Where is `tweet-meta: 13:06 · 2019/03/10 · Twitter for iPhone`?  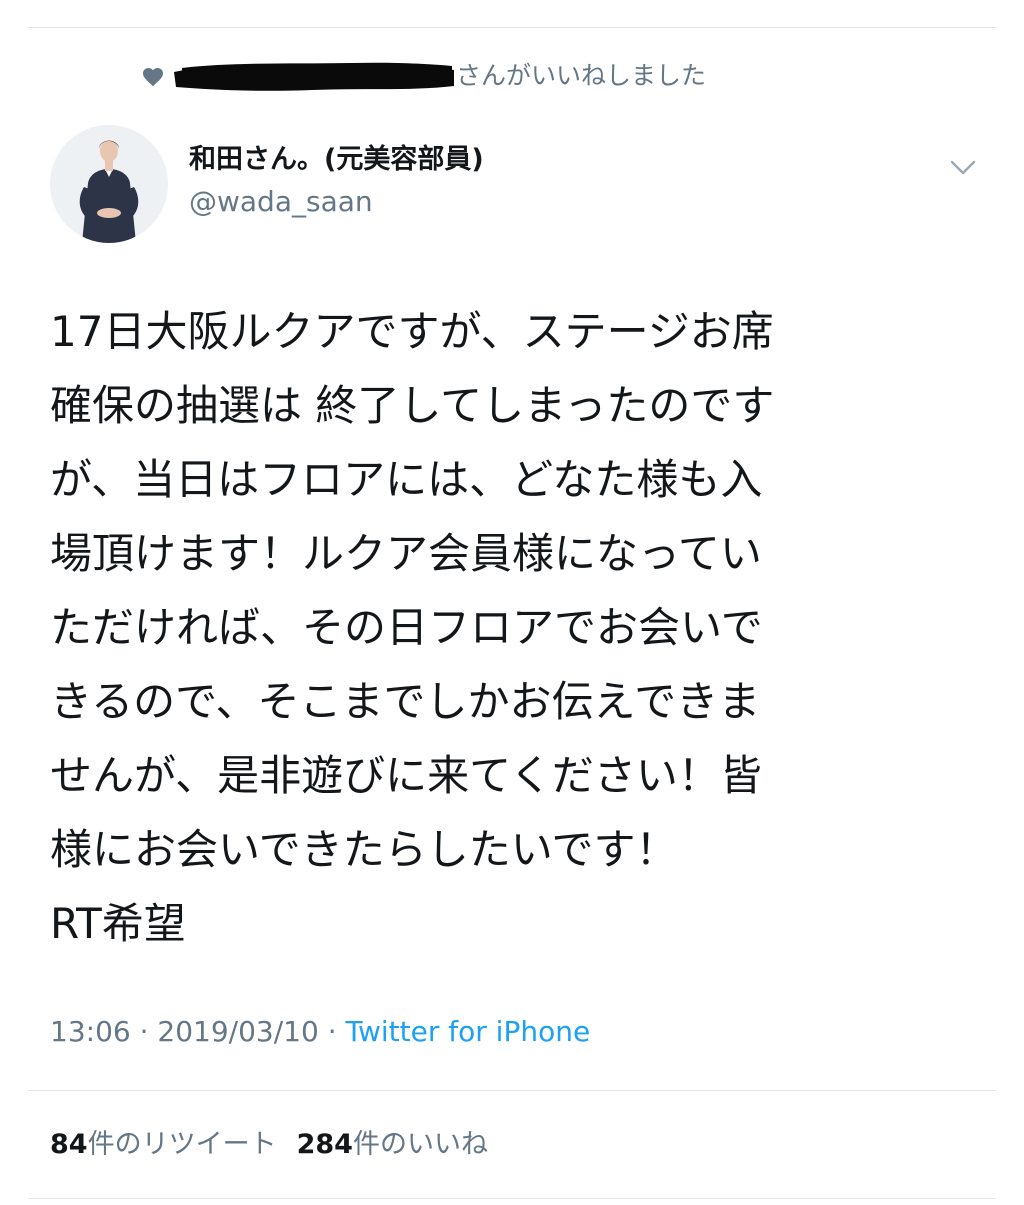 tweet-meta: 13:06 · 2019/03/10 · Twitter for iPhone is located at coordinates (320, 1032).